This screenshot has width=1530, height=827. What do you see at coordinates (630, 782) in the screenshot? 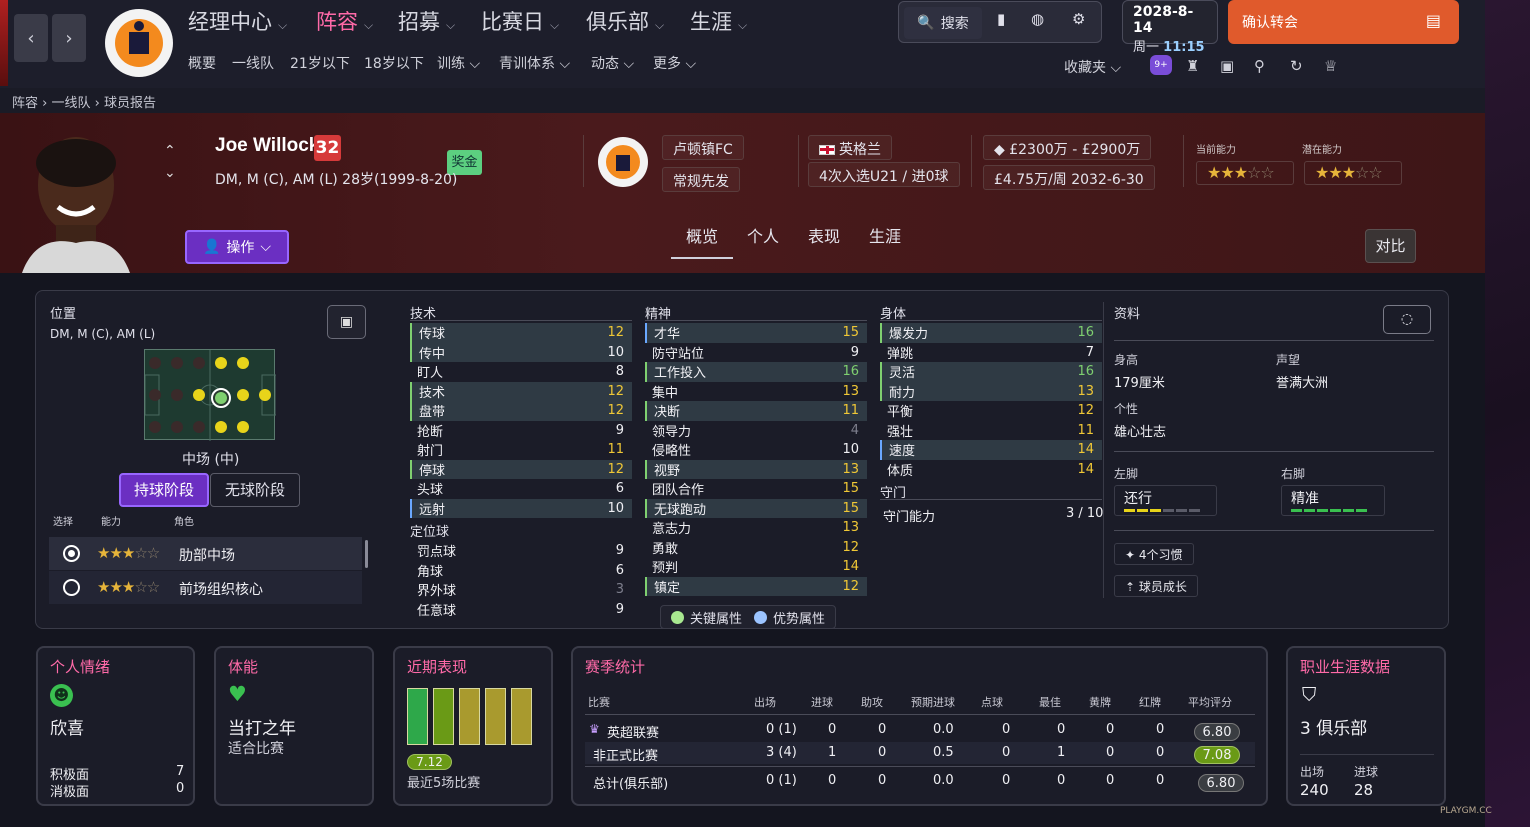
I see `competition-name: 总计(俱乐部)` at bounding box center [630, 782].